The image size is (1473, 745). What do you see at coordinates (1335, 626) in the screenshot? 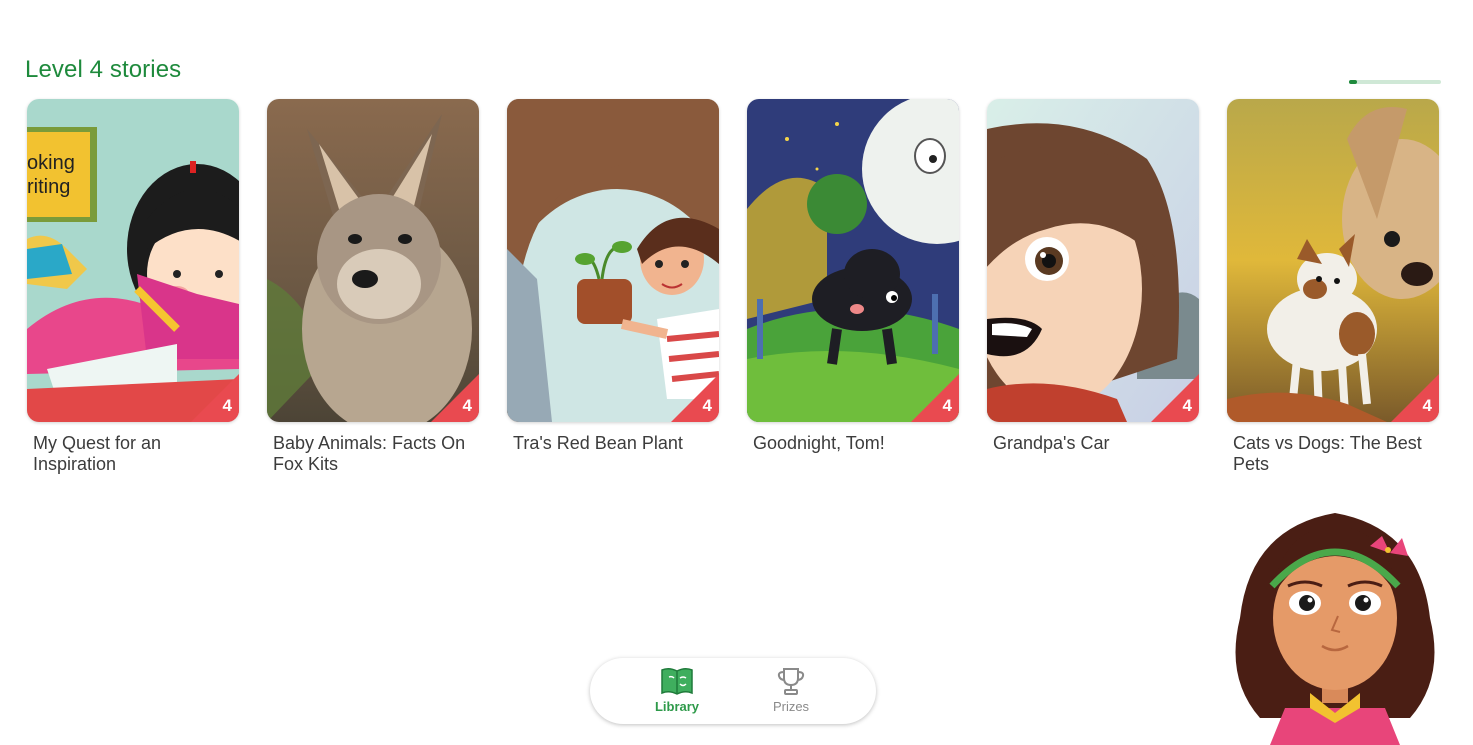
I see `mascot-girl-avatar` at bounding box center [1335, 626].